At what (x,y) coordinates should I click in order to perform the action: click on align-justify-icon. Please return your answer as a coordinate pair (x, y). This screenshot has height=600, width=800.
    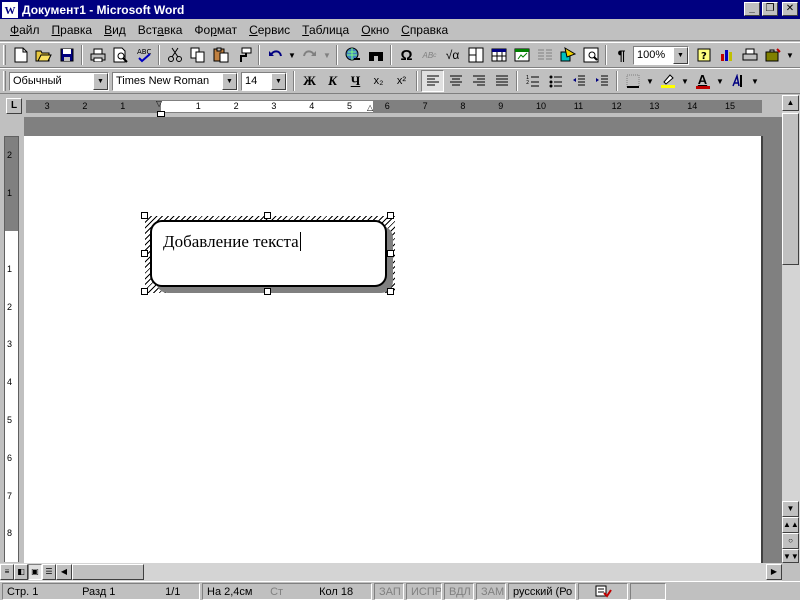
    Looking at the image, I should click on (501, 81).